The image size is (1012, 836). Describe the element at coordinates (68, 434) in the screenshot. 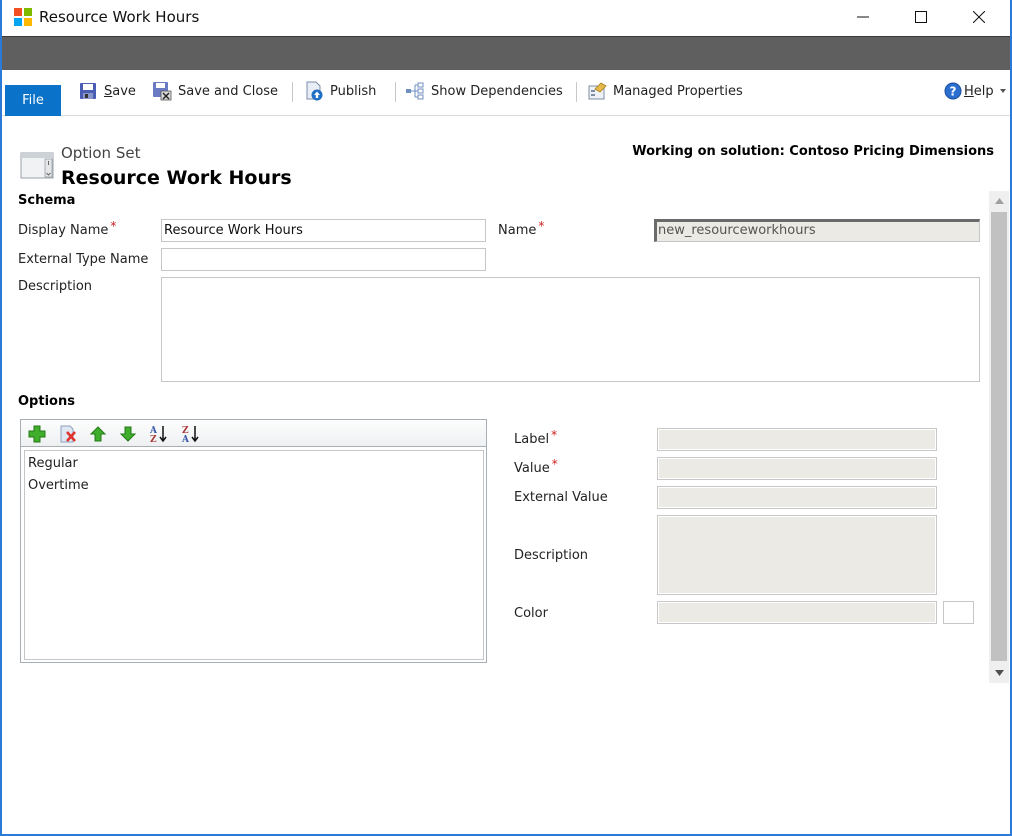

I see `delete-icon` at that location.